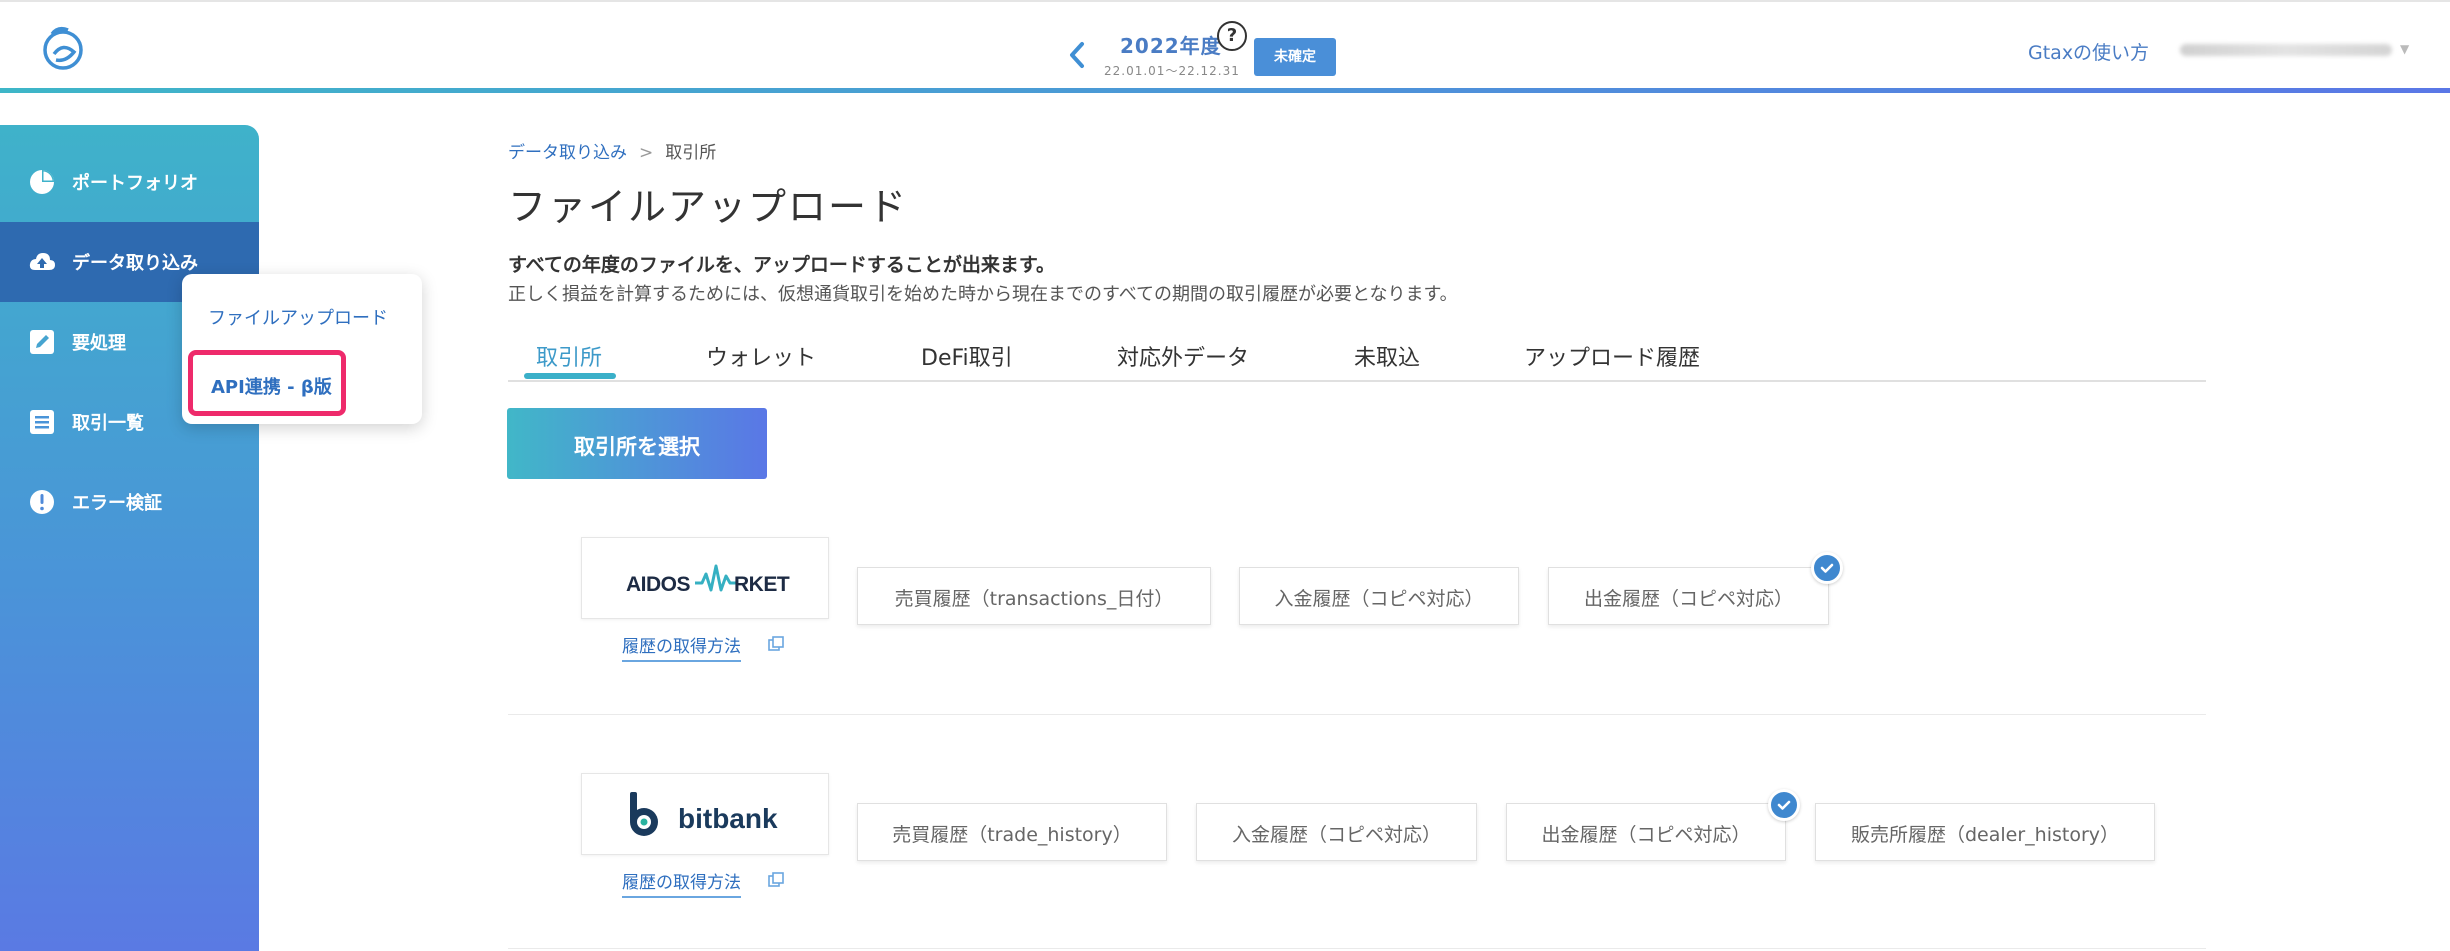  Describe the element at coordinates (708, 207) in the screenshot. I see `page-title: ファイルアップロード` at that location.